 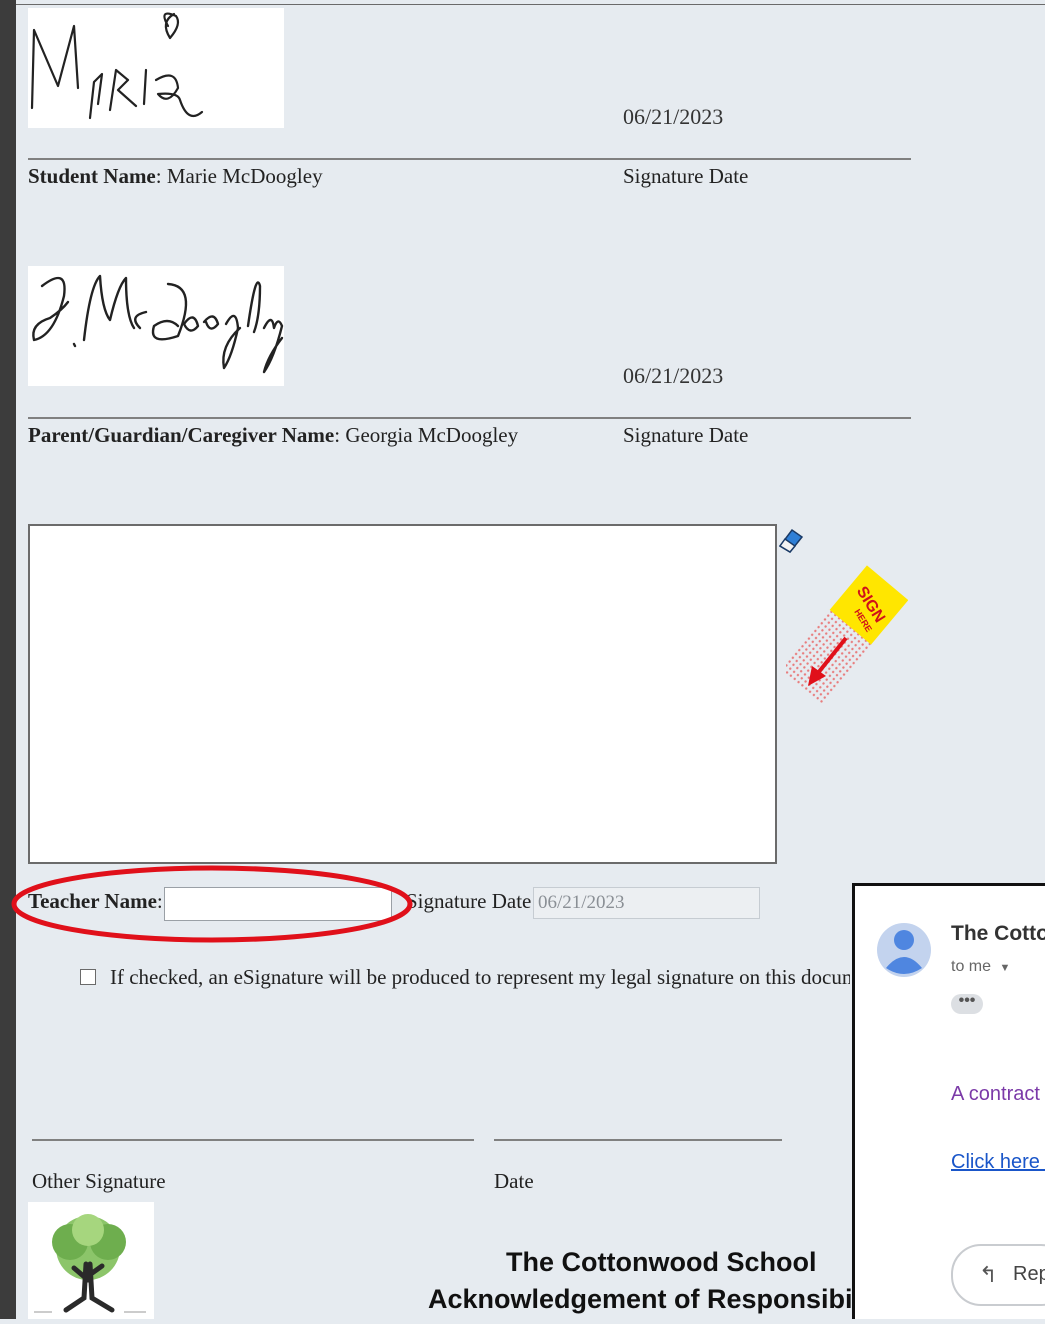 What do you see at coordinates (673, 116) in the screenshot?
I see `student-signature-date: 06/21/2023` at bounding box center [673, 116].